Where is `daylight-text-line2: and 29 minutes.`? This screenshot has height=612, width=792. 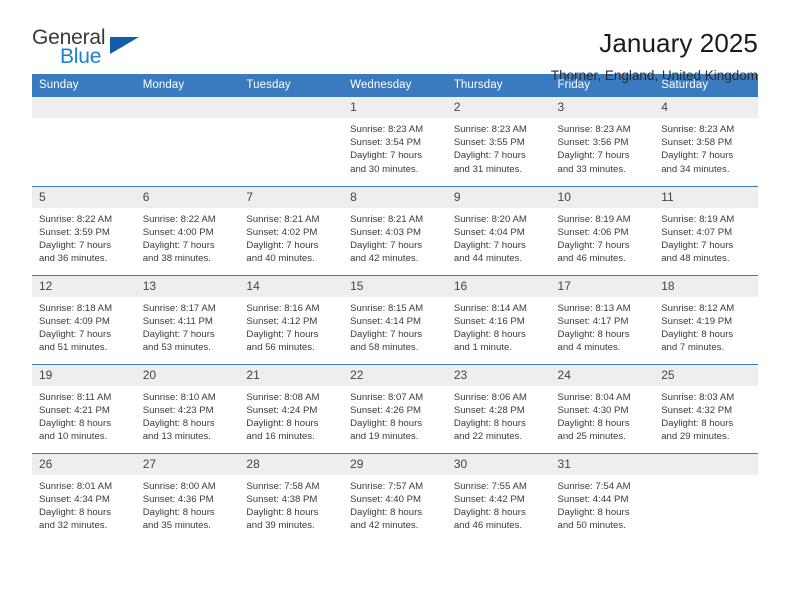
daylight-text-line2: and 29 minutes. is located at coordinates (695, 437).